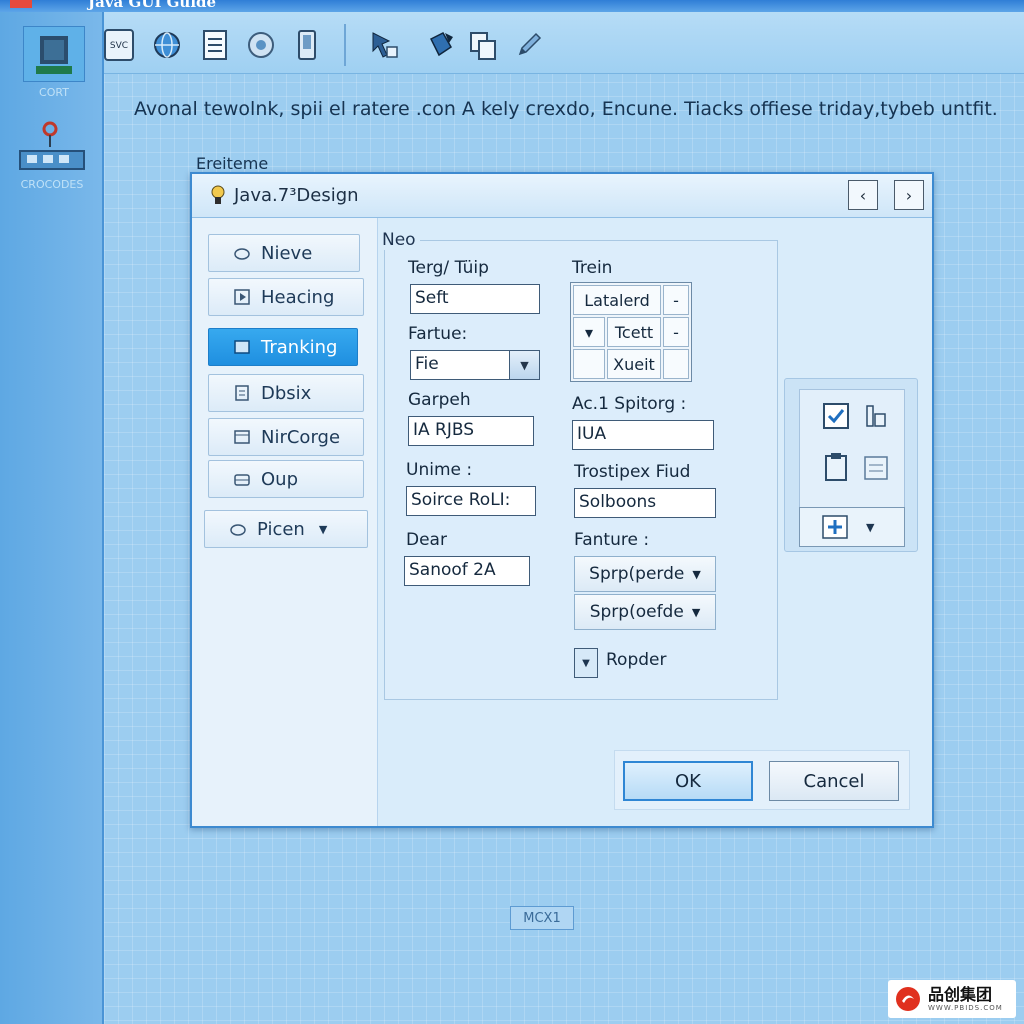 Image resolution: width=1024 pixels, height=1024 pixels. Describe the element at coordinates (876, 416) in the screenshot. I see `chart-icon` at that location.